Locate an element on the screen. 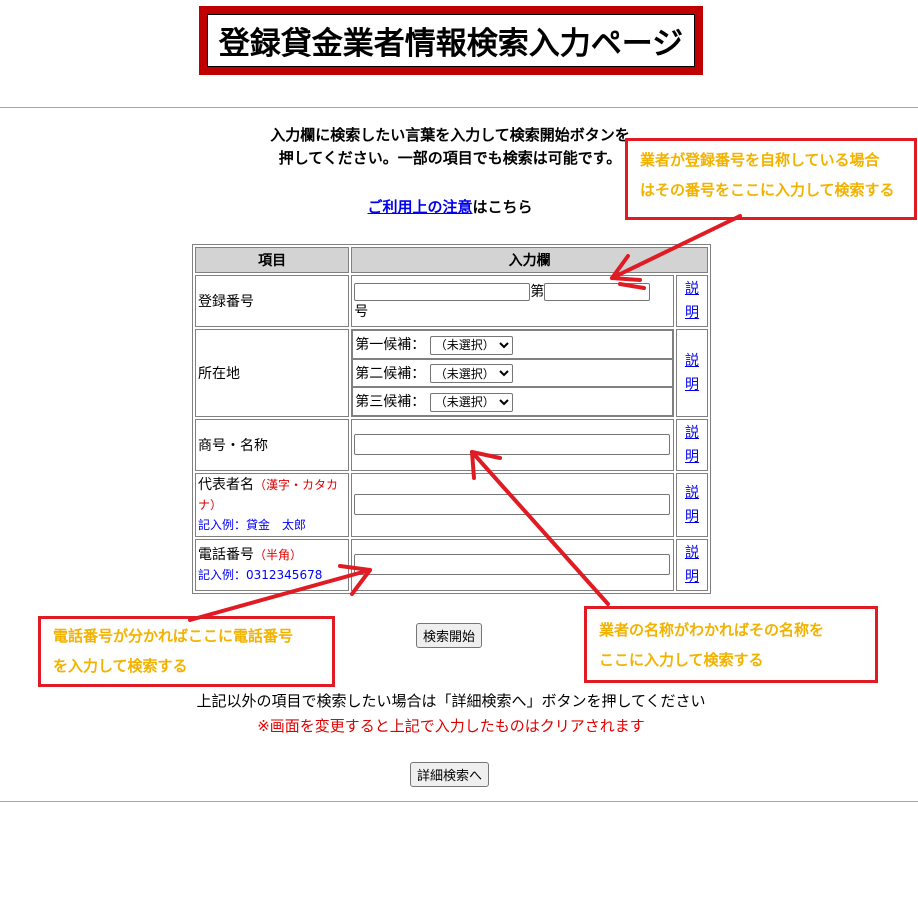  representative-example: 記入例：貸金 太郎 is located at coordinates (252, 524).